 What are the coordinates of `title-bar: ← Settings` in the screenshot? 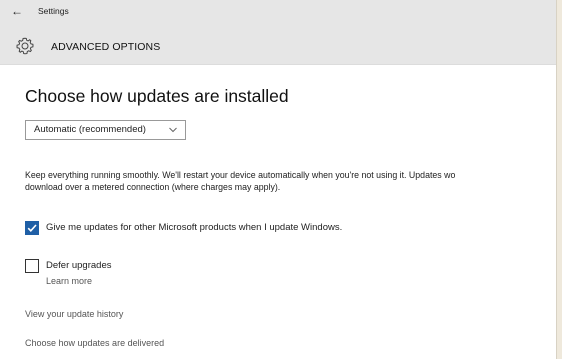 It's located at (278, 17).